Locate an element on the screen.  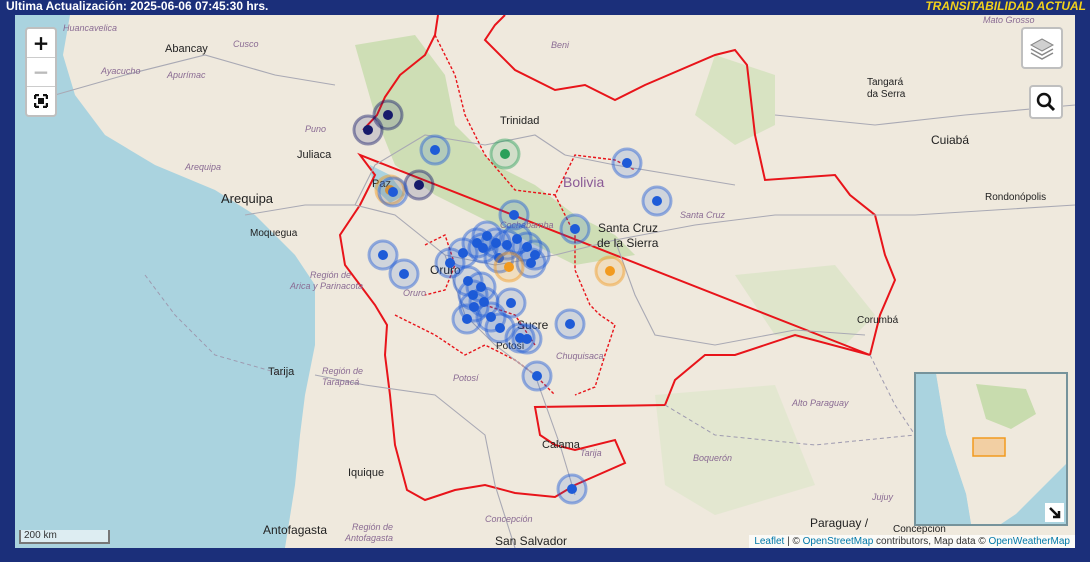
owm-link: OpenWeatherMap is located at coordinates (1029, 541).